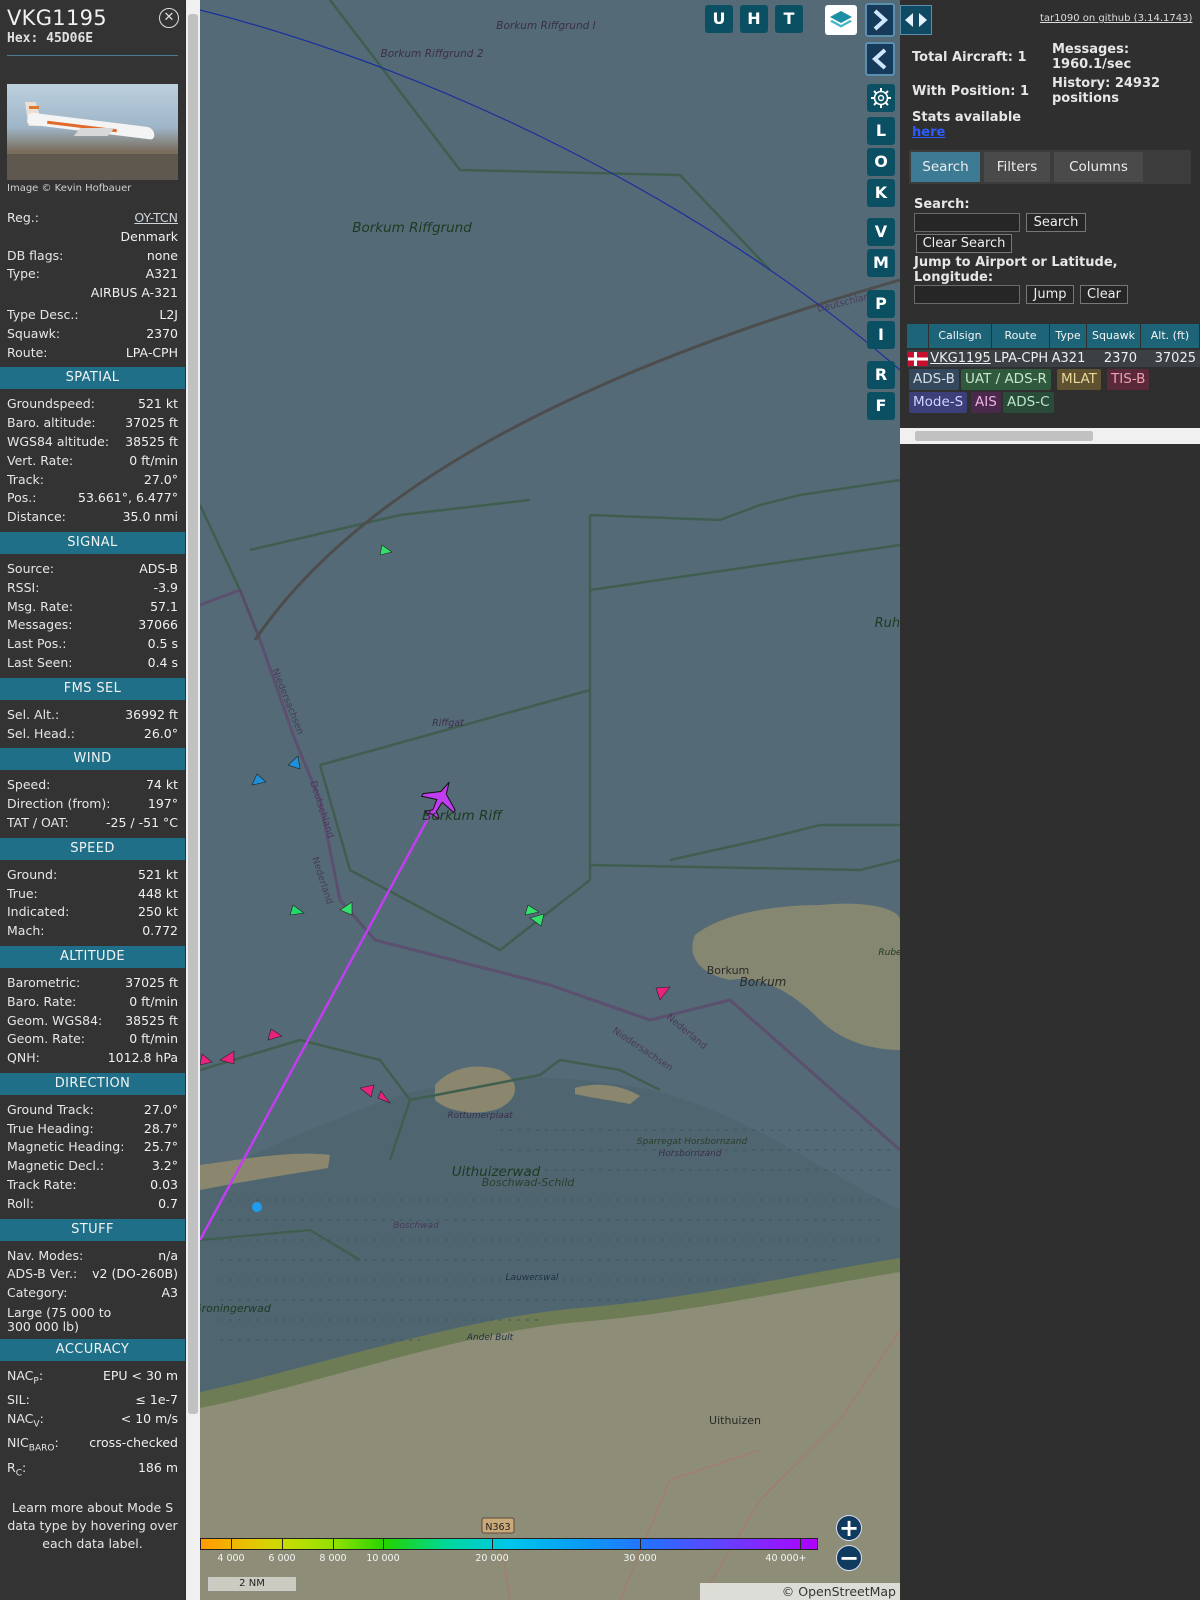 This screenshot has width=1200, height=1600. What do you see at coordinates (28, 785) in the screenshot?
I see `wind-speed-0-label: Speed:` at bounding box center [28, 785].